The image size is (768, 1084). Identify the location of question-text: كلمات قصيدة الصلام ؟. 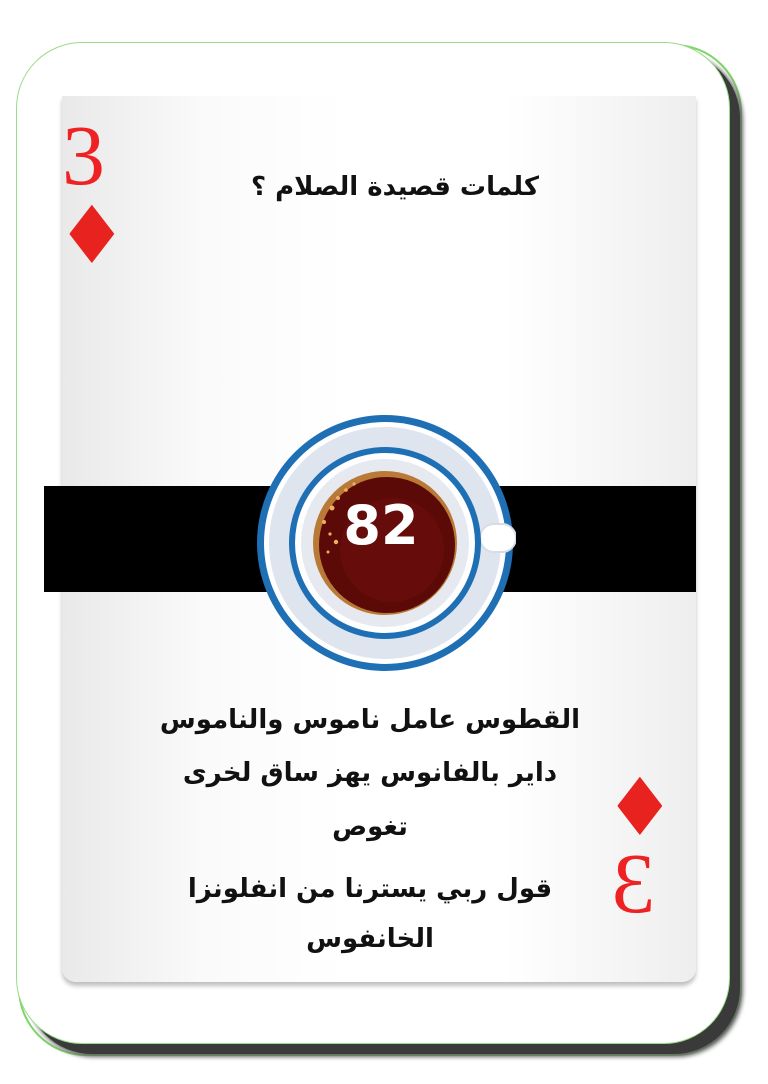
(394, 187).